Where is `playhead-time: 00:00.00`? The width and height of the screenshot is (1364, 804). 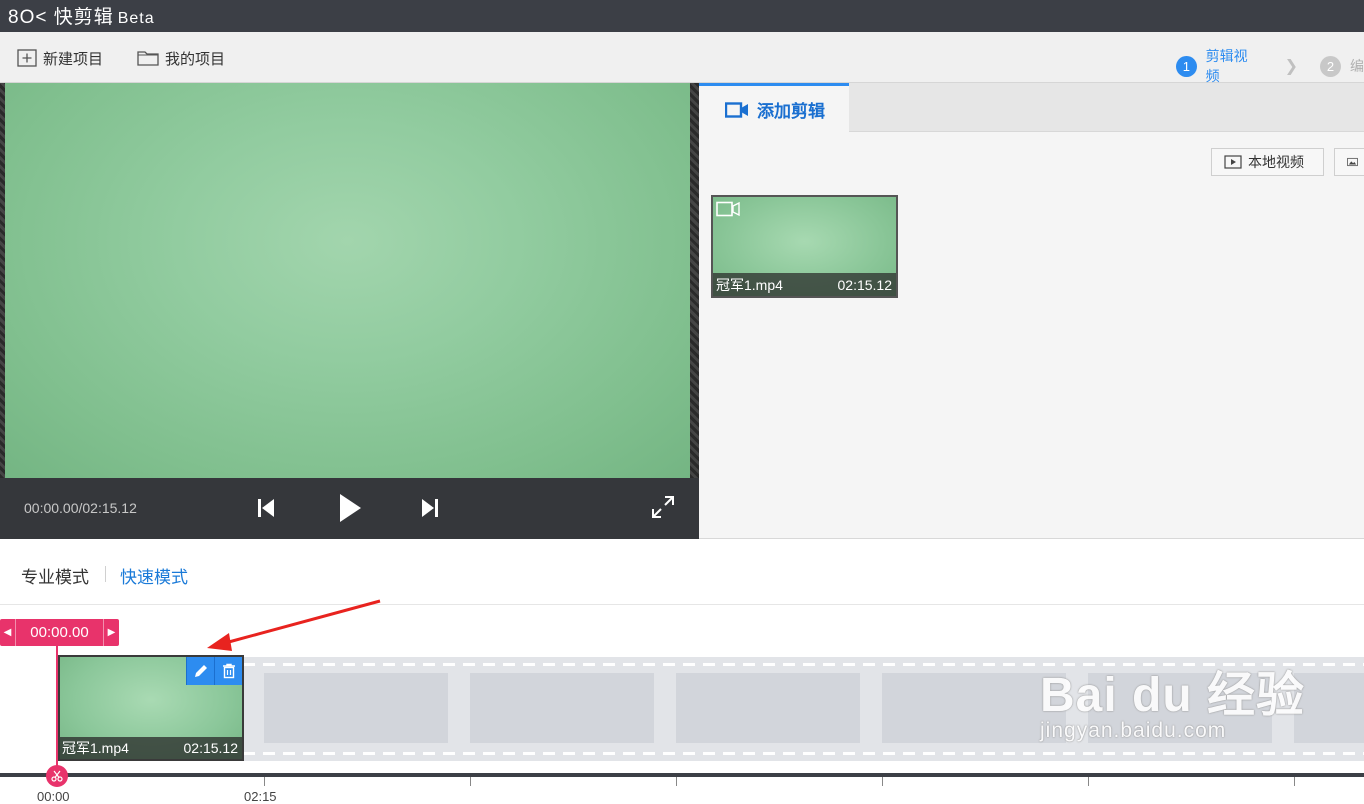
playhead-time: 00:00.00 is located at coordinates (59, 632).